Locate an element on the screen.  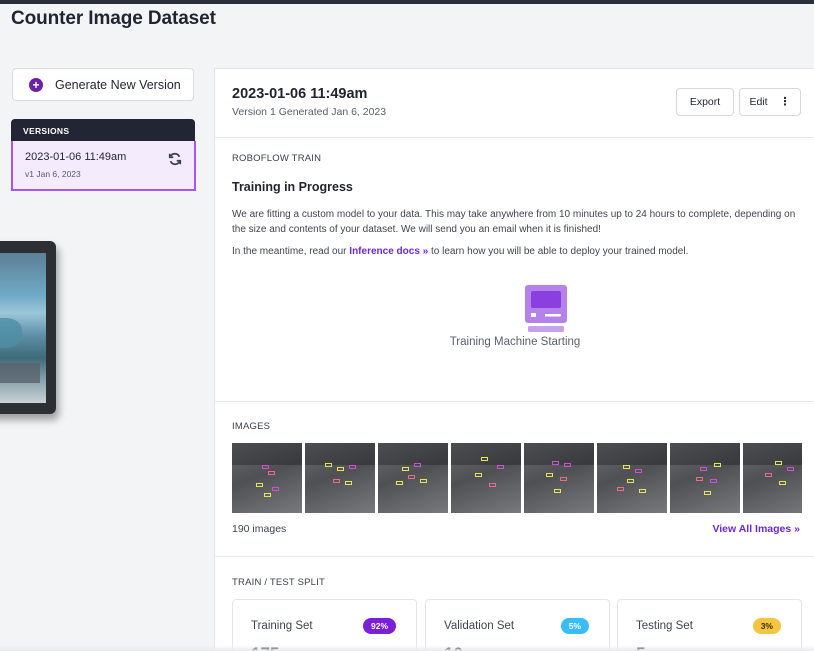
edit-button-label: Edit is located at coordinates (758, 102).